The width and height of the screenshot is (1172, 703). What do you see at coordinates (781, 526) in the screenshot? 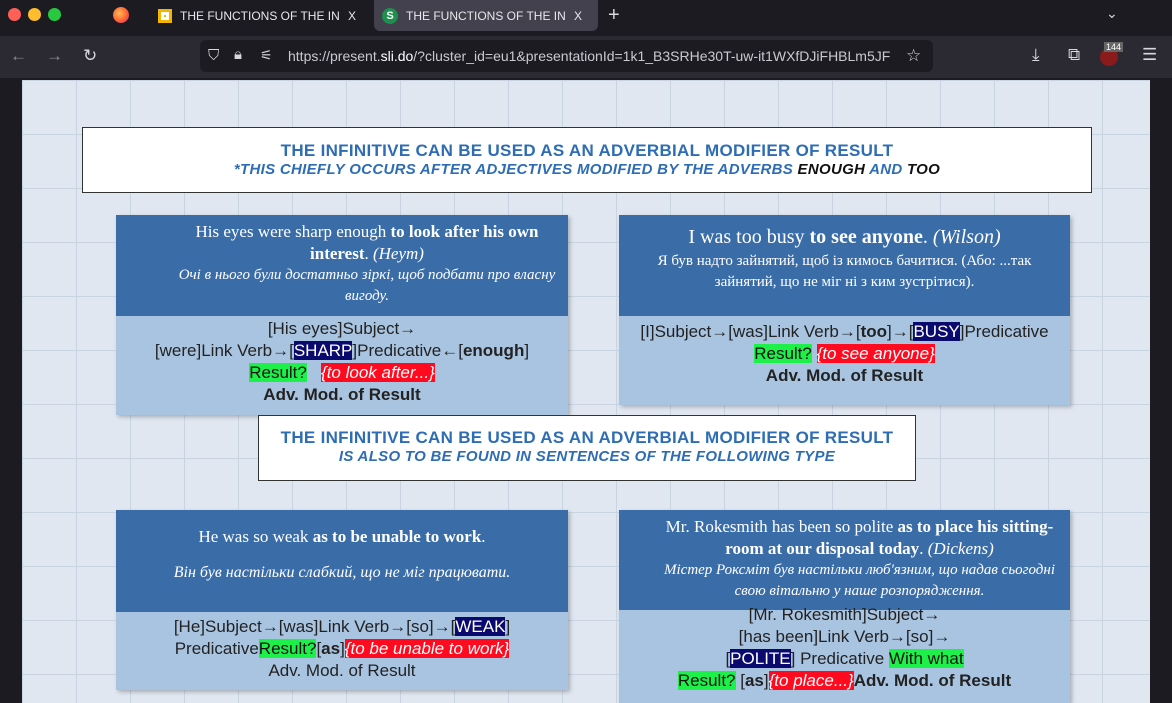
I see `sentence-text: Mr. Rokesmith has been so polite` at bounding box center [781, 526].